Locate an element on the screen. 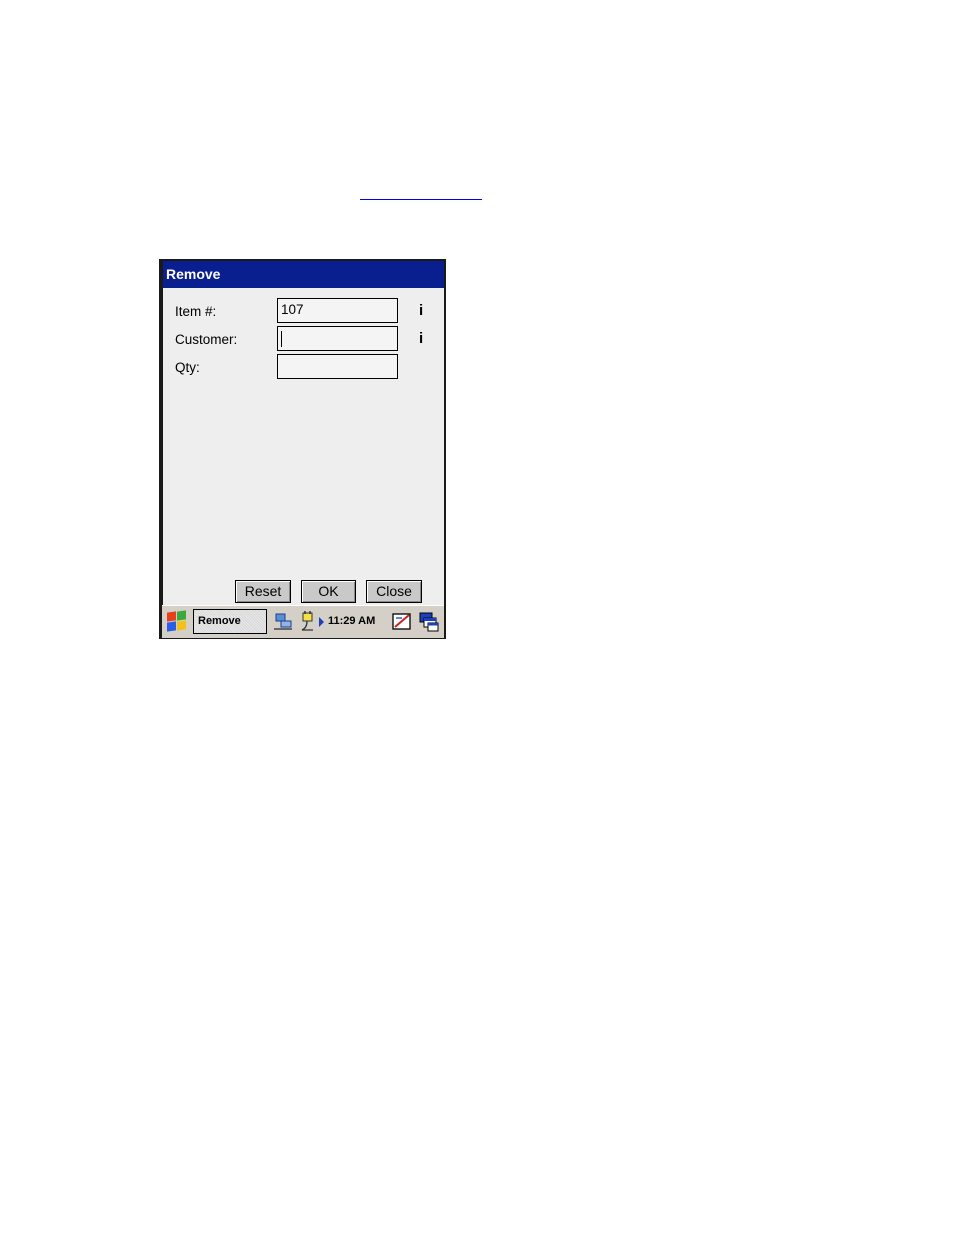 Image resolution: width=954 pixels, height=1235 pixels. customer-info-button: i is located at coordinates (421, 338).